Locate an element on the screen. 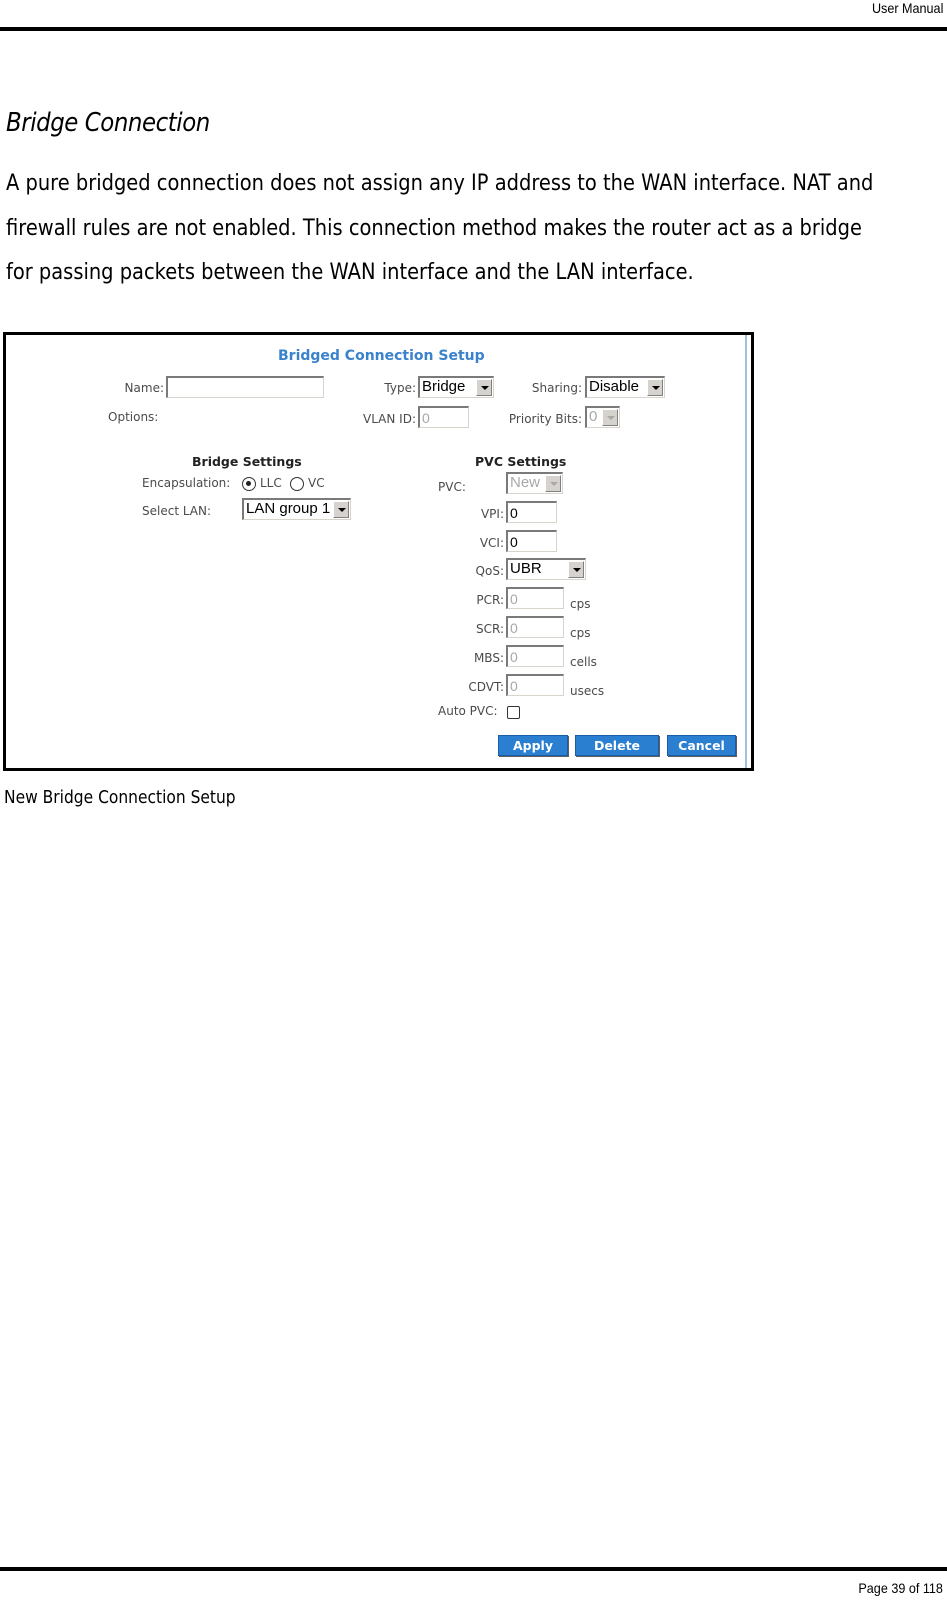 The image size is (947, 1601). pcr-unit: cps is located at coordinates (580, 604).